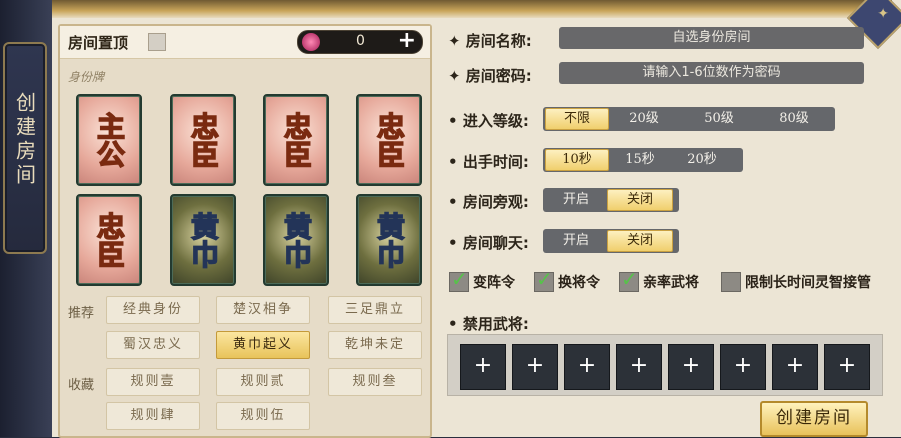 The width and height of the screenshot is (901, 438). I want to click on favorite-button: 规则壹, so click(153, 382).